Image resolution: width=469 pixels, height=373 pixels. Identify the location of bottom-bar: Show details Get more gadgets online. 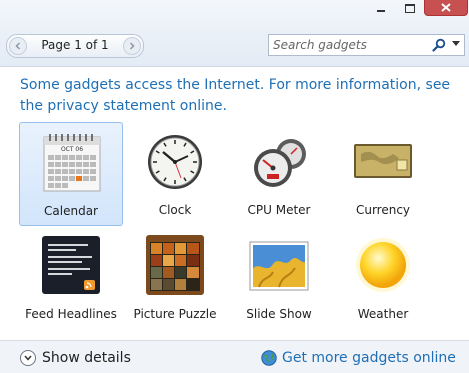
(234, 356).